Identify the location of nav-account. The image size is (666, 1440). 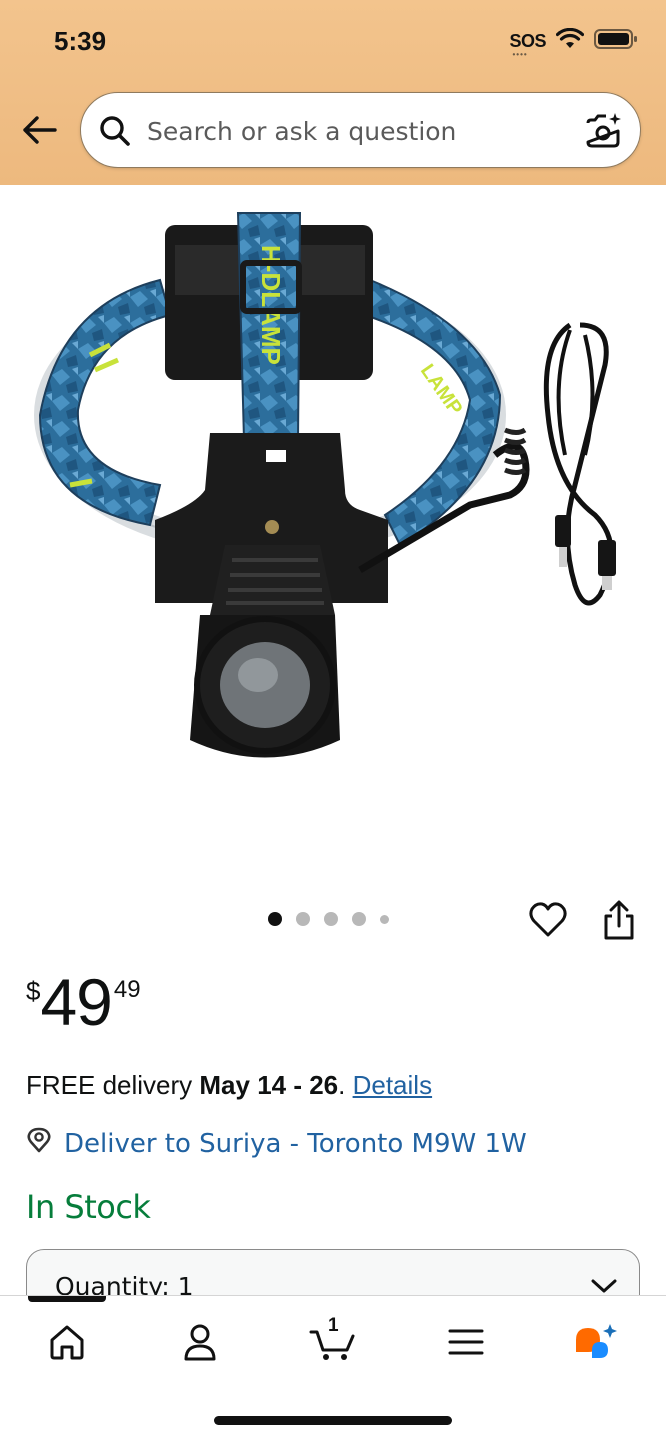
(200, 1342).